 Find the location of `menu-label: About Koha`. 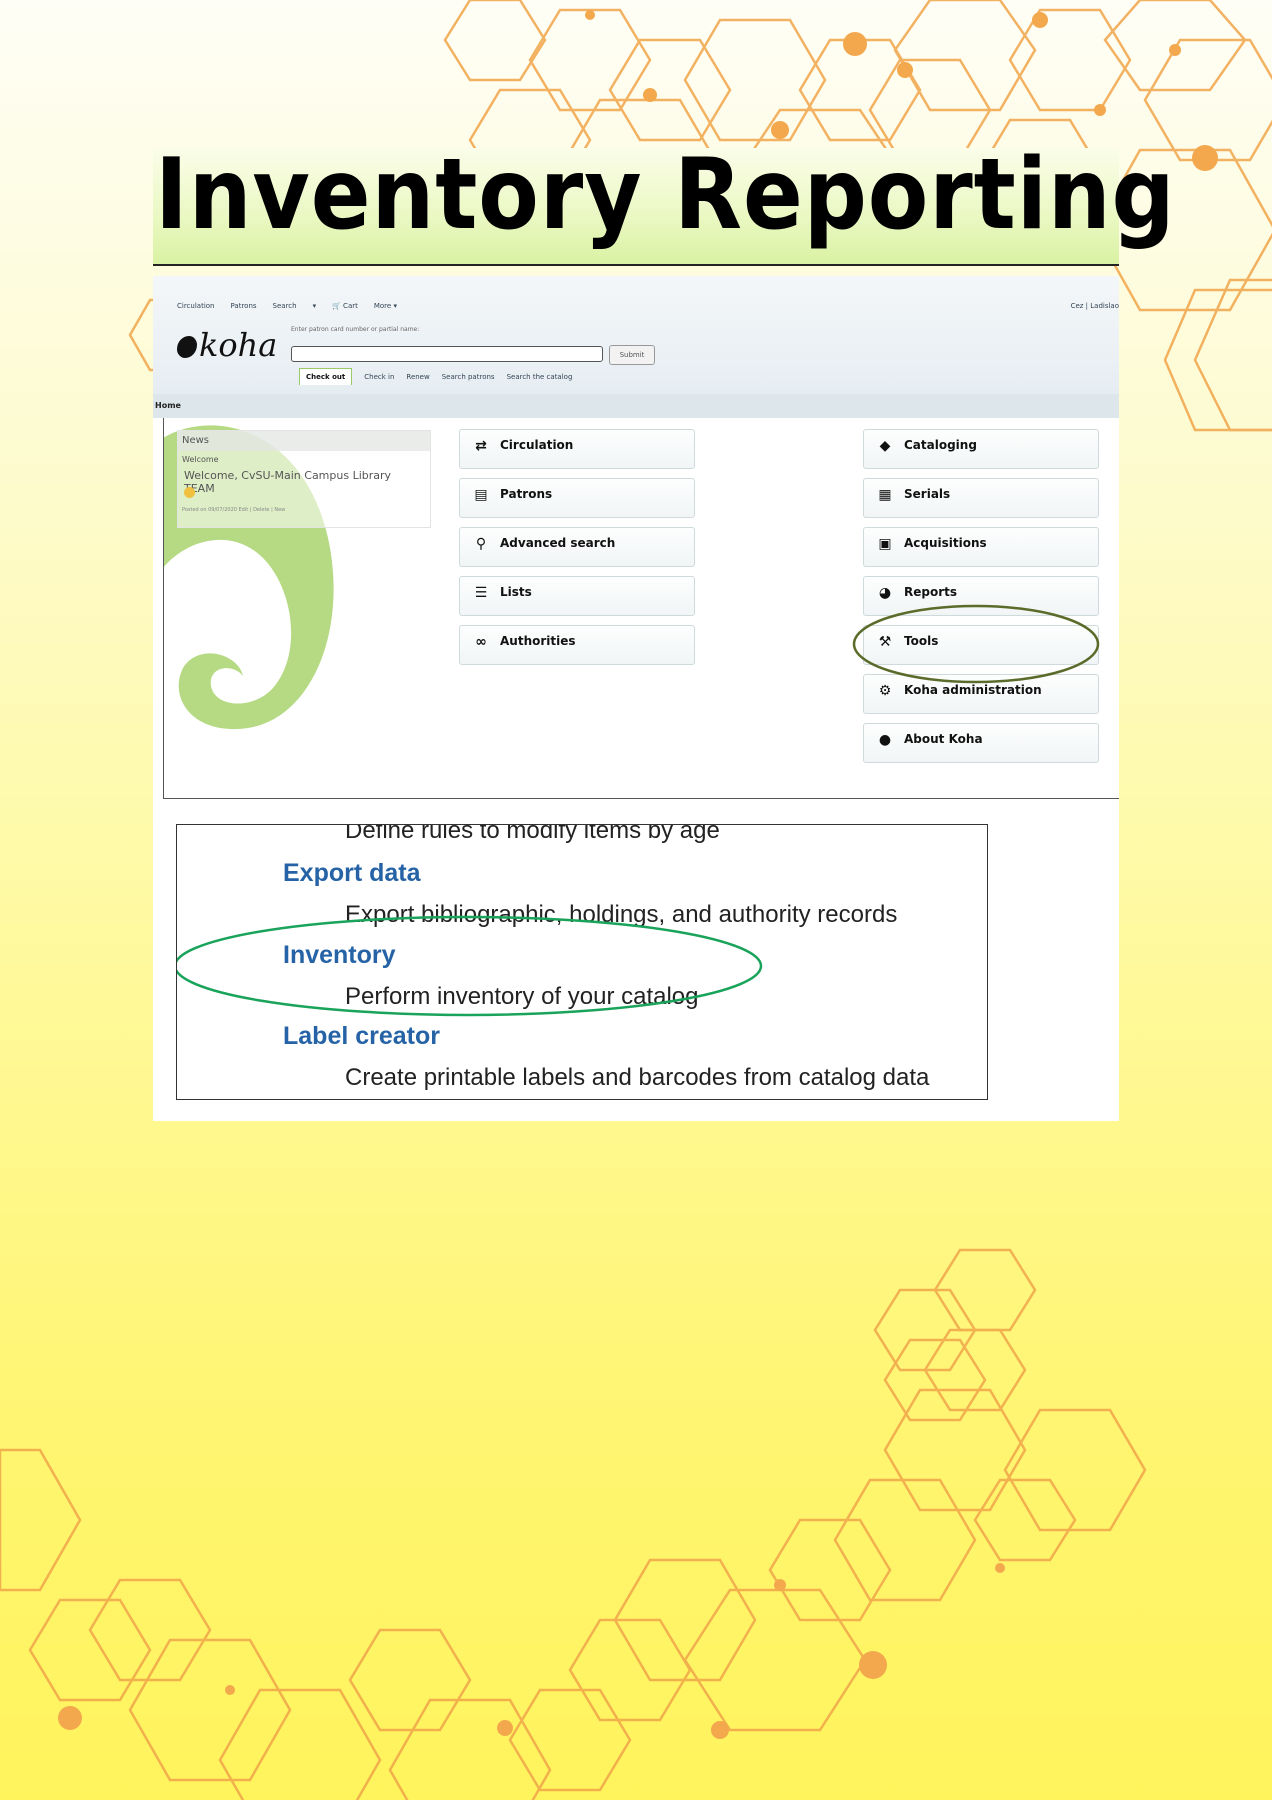

menu-label: About Koha is located at coordinates (943, 739).